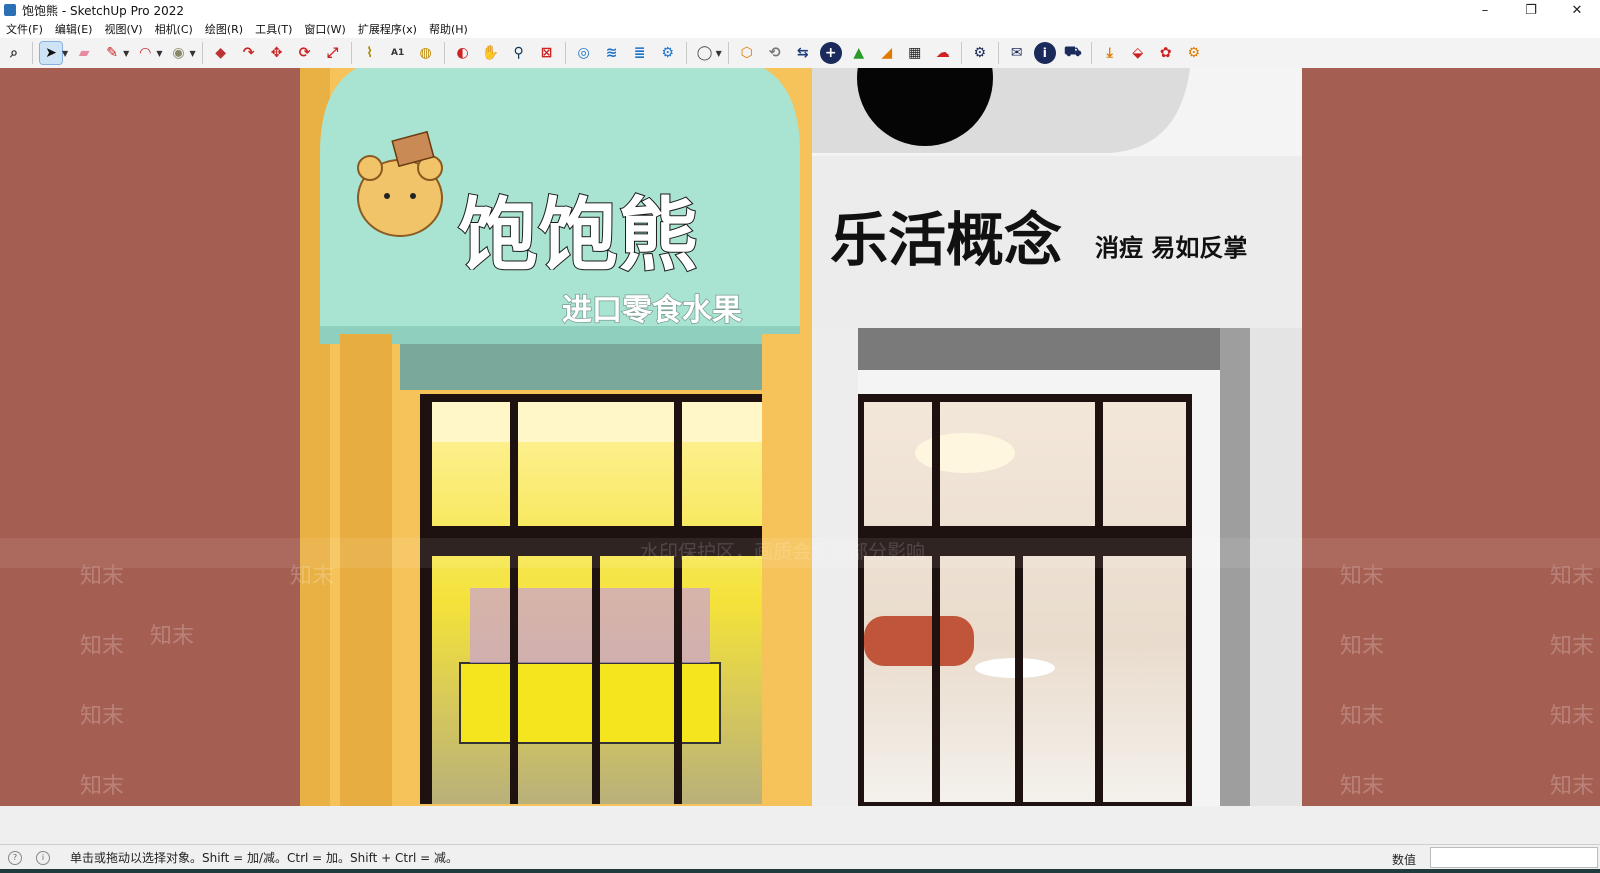 The height and width of the screenshot is (873, 1600). I want to click on menu-camera: 相机(C), so click(174, 29).